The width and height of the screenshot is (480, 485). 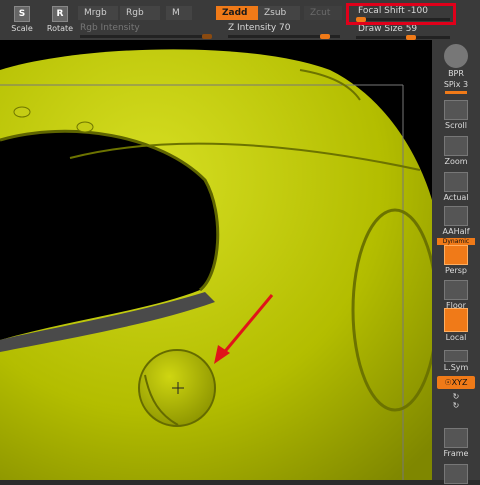 I want to click on bpr-button: BPR, so click(x=456, y=61).